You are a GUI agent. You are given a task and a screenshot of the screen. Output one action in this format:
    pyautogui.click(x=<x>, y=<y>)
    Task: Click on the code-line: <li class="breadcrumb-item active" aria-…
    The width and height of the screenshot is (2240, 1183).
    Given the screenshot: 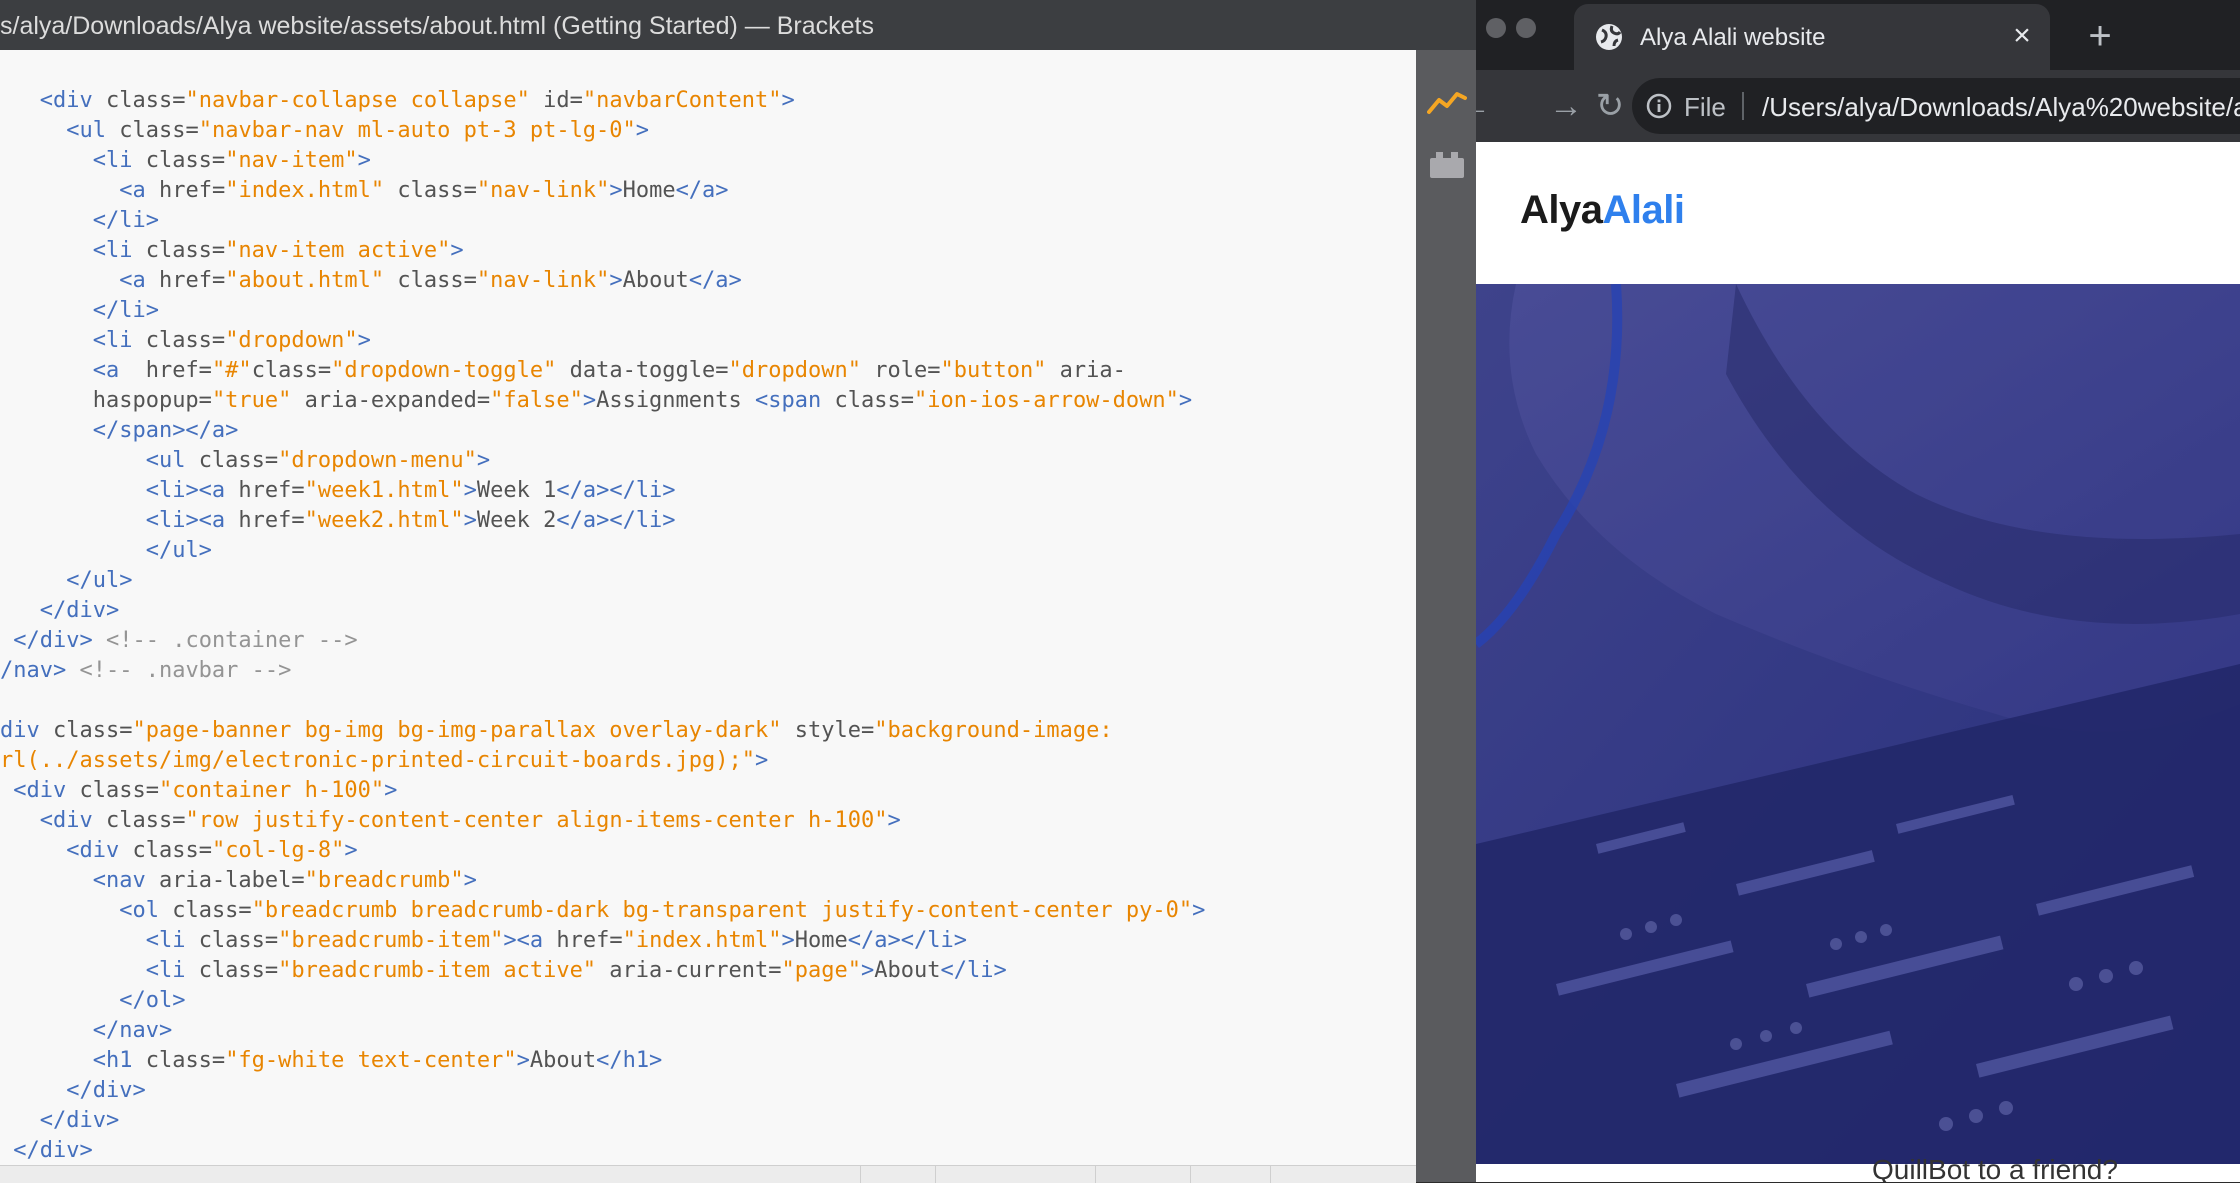 What is the action you would take?
    pyautogui.click(x=602, y=971)
    